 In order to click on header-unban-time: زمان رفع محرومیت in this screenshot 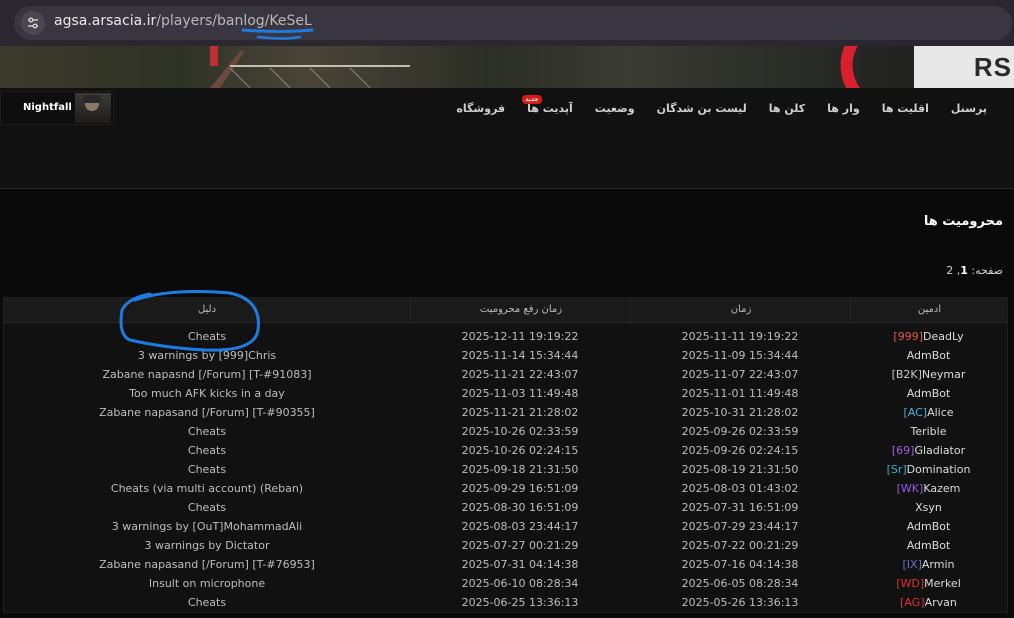, I will do `click(520, 310)`.